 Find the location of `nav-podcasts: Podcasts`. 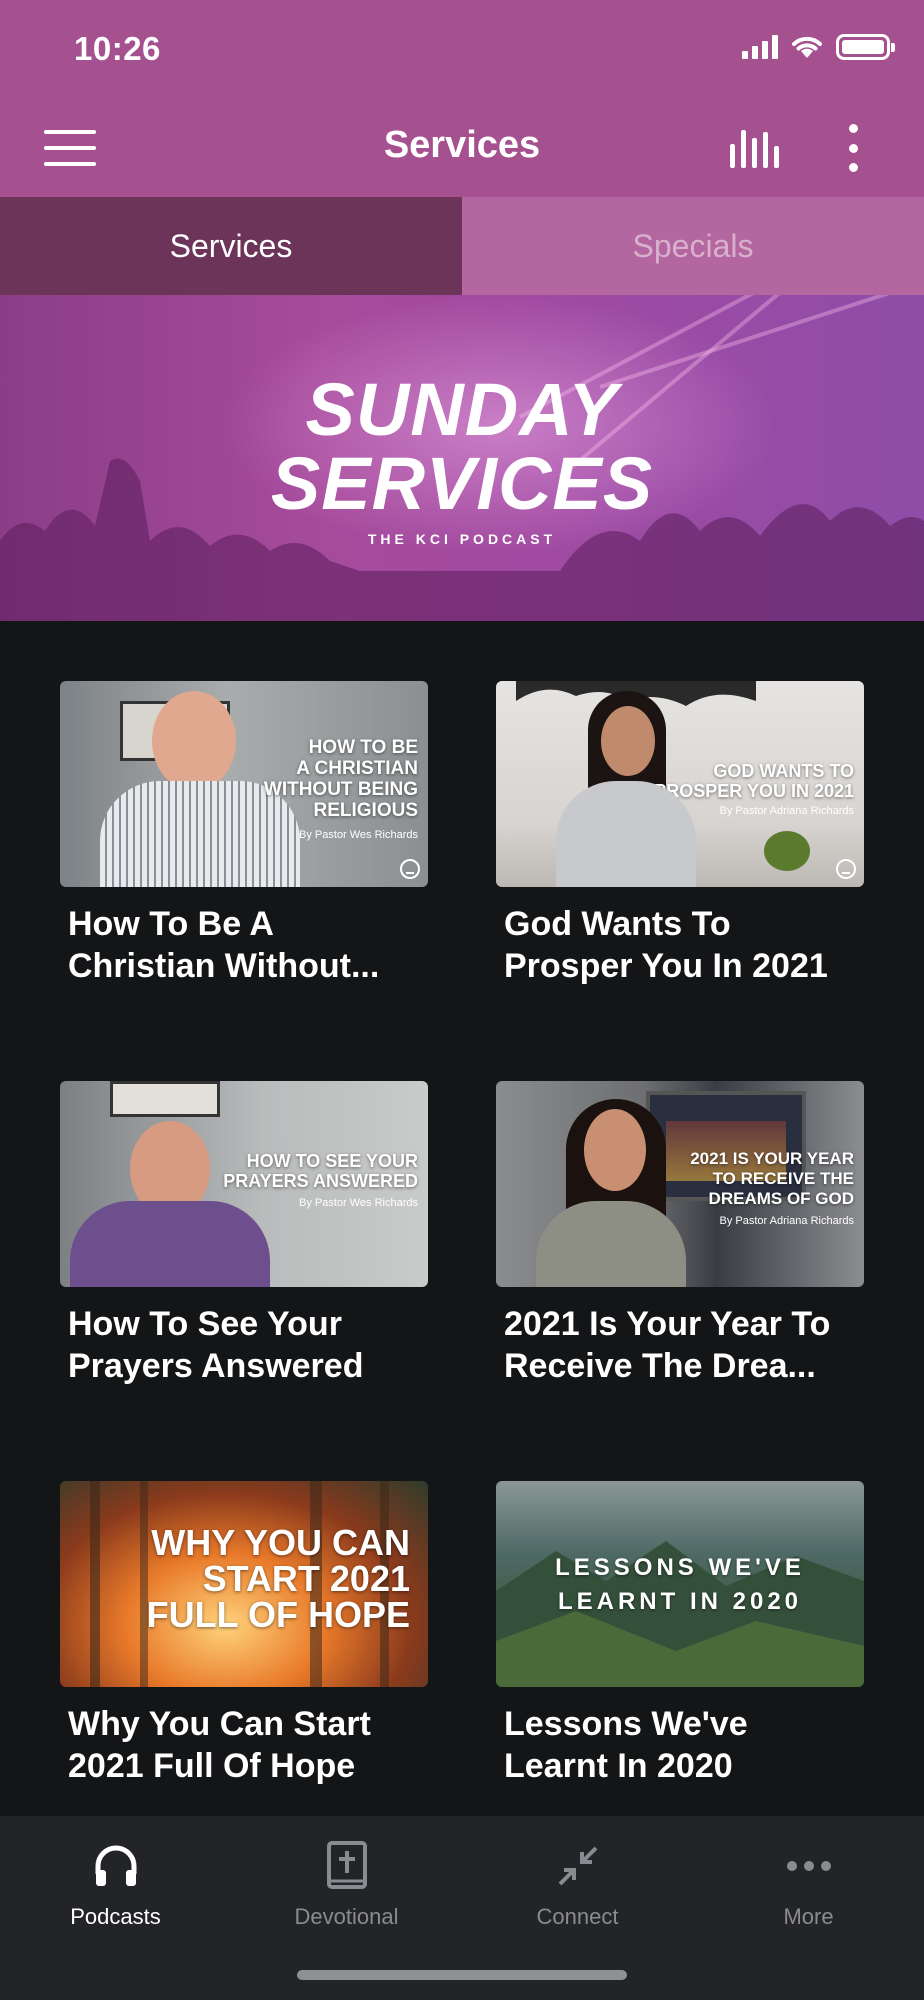

nav-podcasts: Podcasts is located at coordinates (115, 1883).